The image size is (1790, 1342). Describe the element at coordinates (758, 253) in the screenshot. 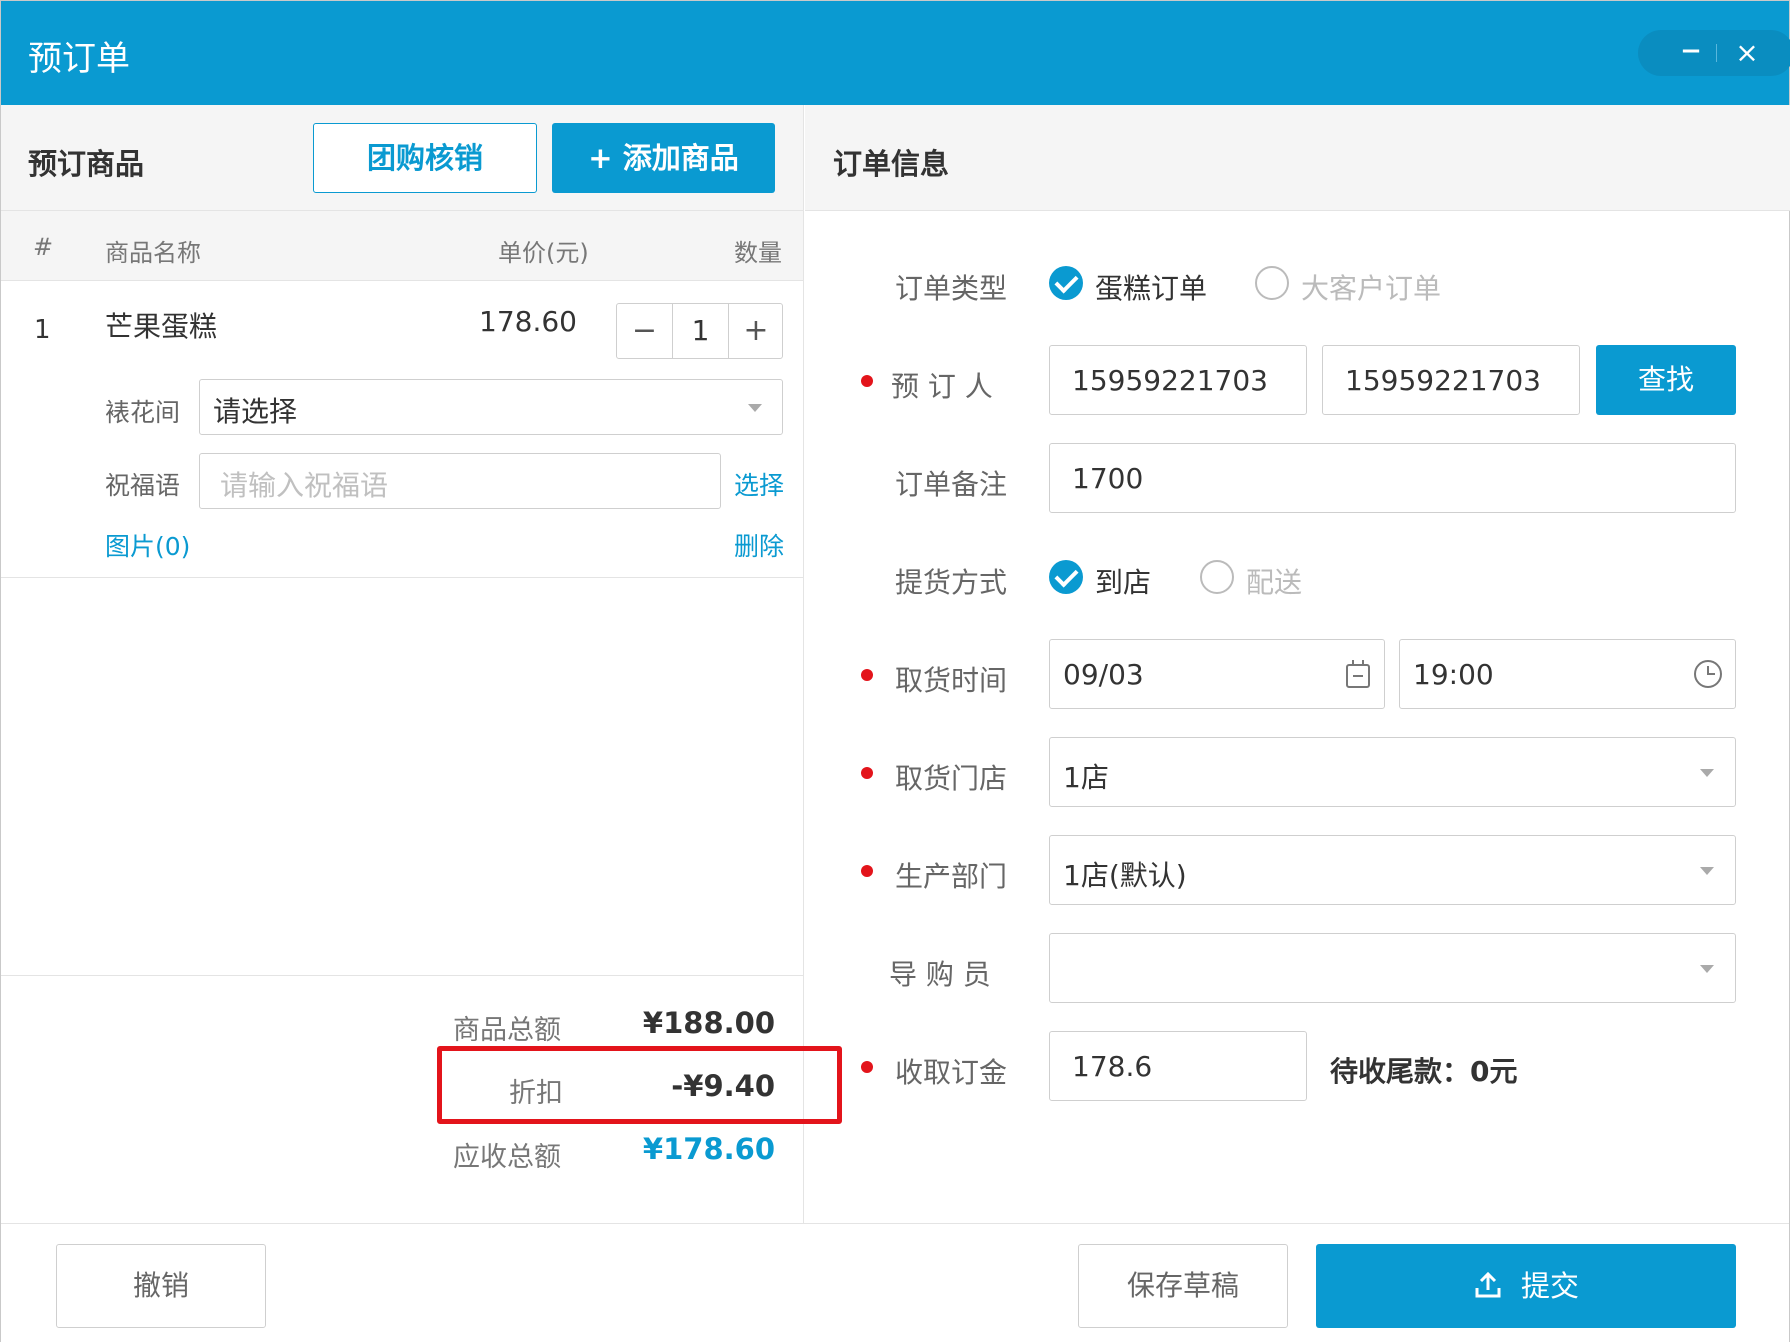

I see `column-header-qty: 数量` at that location.